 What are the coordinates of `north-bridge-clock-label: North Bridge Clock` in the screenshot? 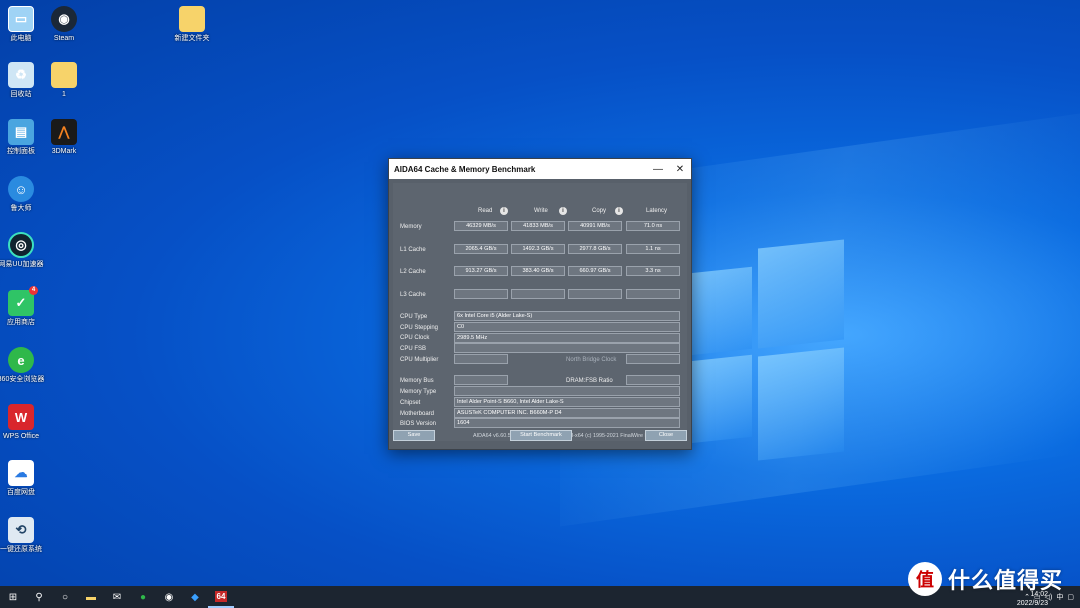 It's located at (591, 360).